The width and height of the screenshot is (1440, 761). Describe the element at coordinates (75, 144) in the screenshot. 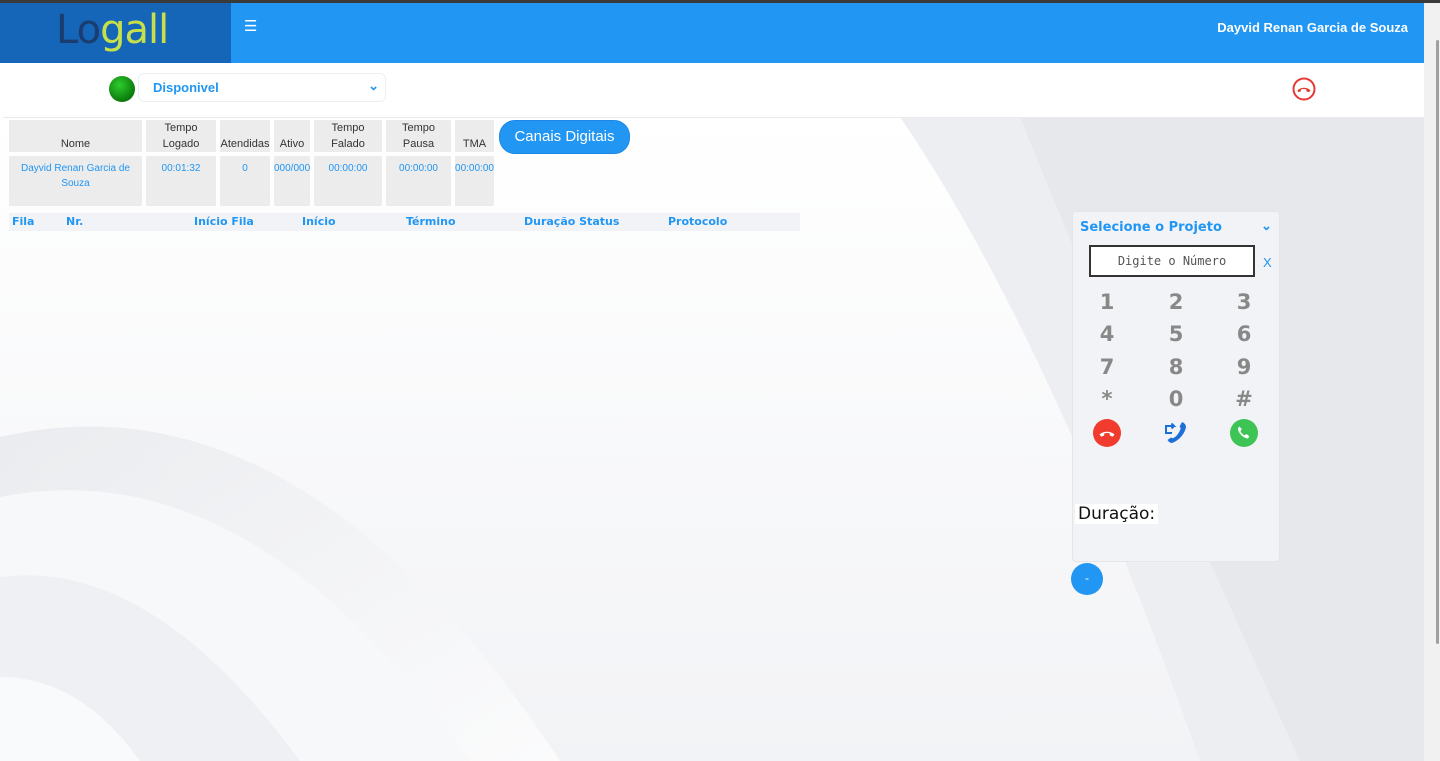

I see `header-nome-label: Nome` at that location.